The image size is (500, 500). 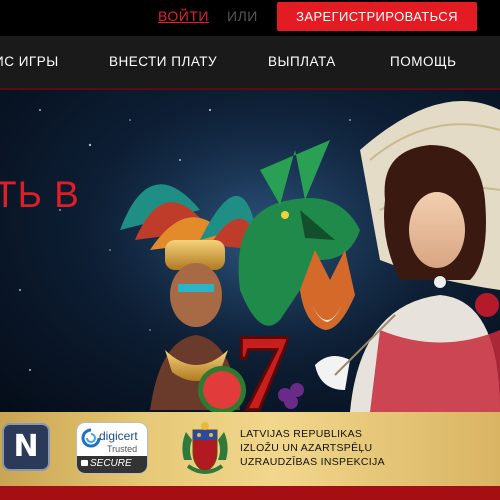 I want to click on digicert-secure-label: SECURE, so click(x=111, y=463).